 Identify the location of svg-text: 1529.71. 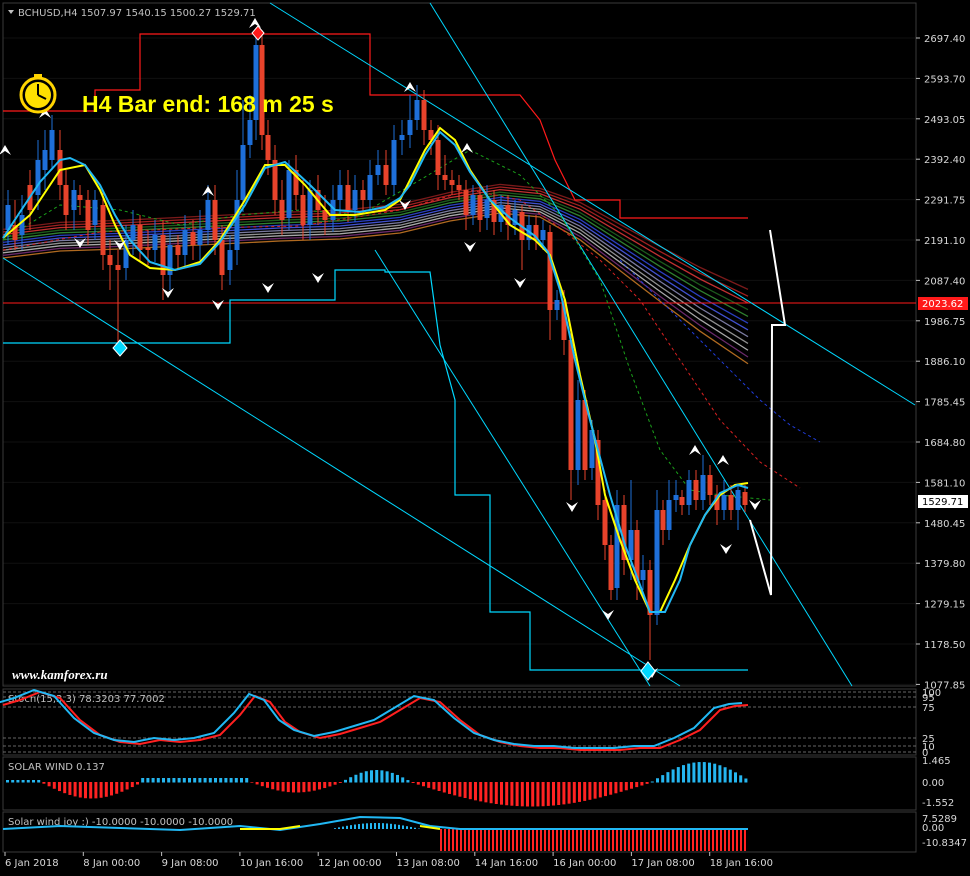
(942, 502).